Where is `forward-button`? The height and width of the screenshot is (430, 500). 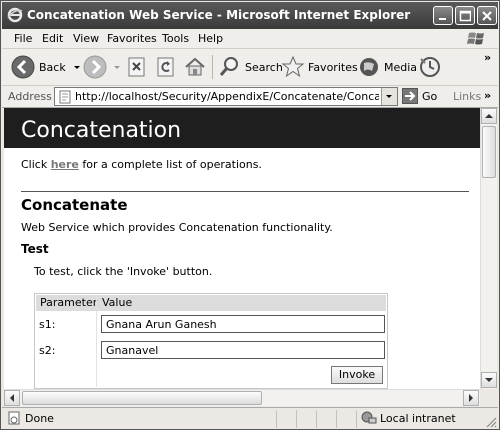 forward-button is located at coordinates (102, 67).